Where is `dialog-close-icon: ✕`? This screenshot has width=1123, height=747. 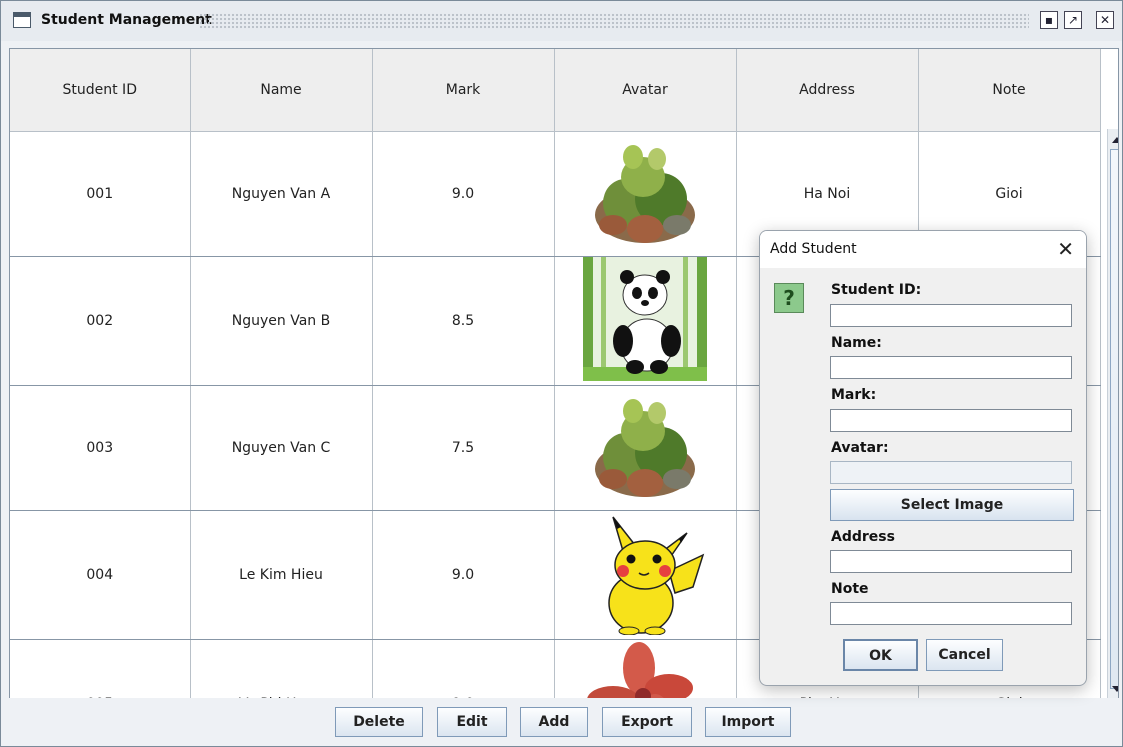
dialog-close-icon: ✕ is located at coordinates (1065, 249).